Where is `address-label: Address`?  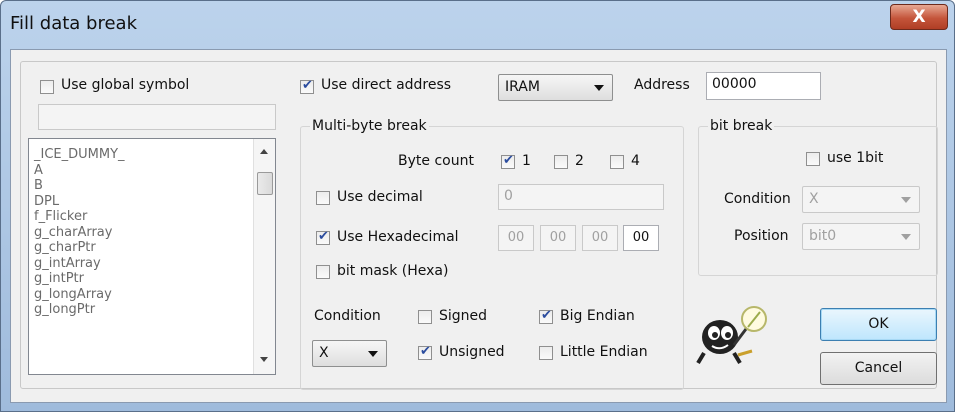
address-label: Address is located at coordinates (662, 85).